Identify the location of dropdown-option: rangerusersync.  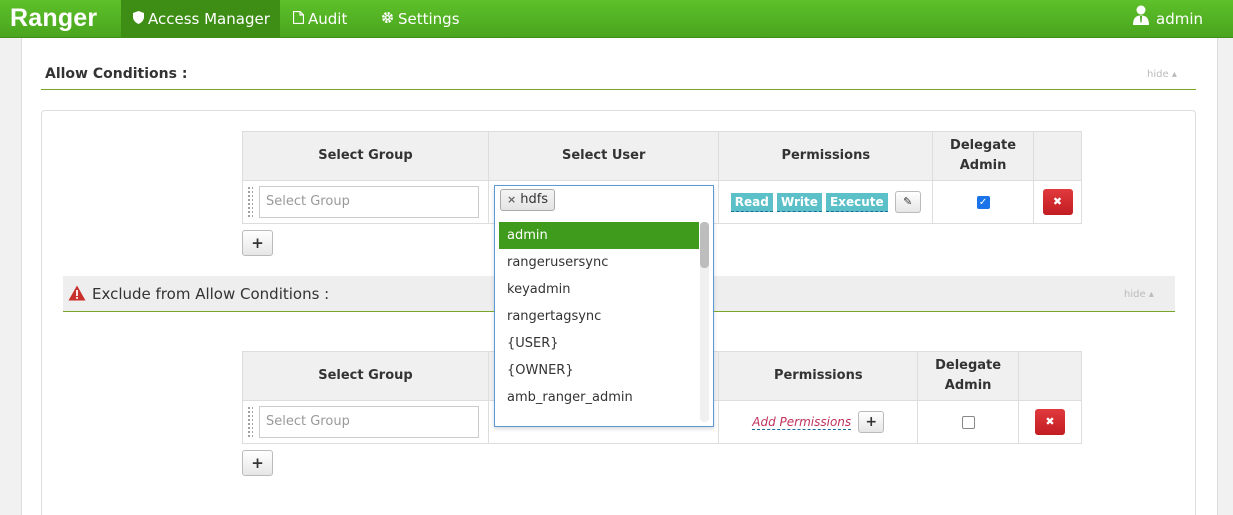
(599, 262).